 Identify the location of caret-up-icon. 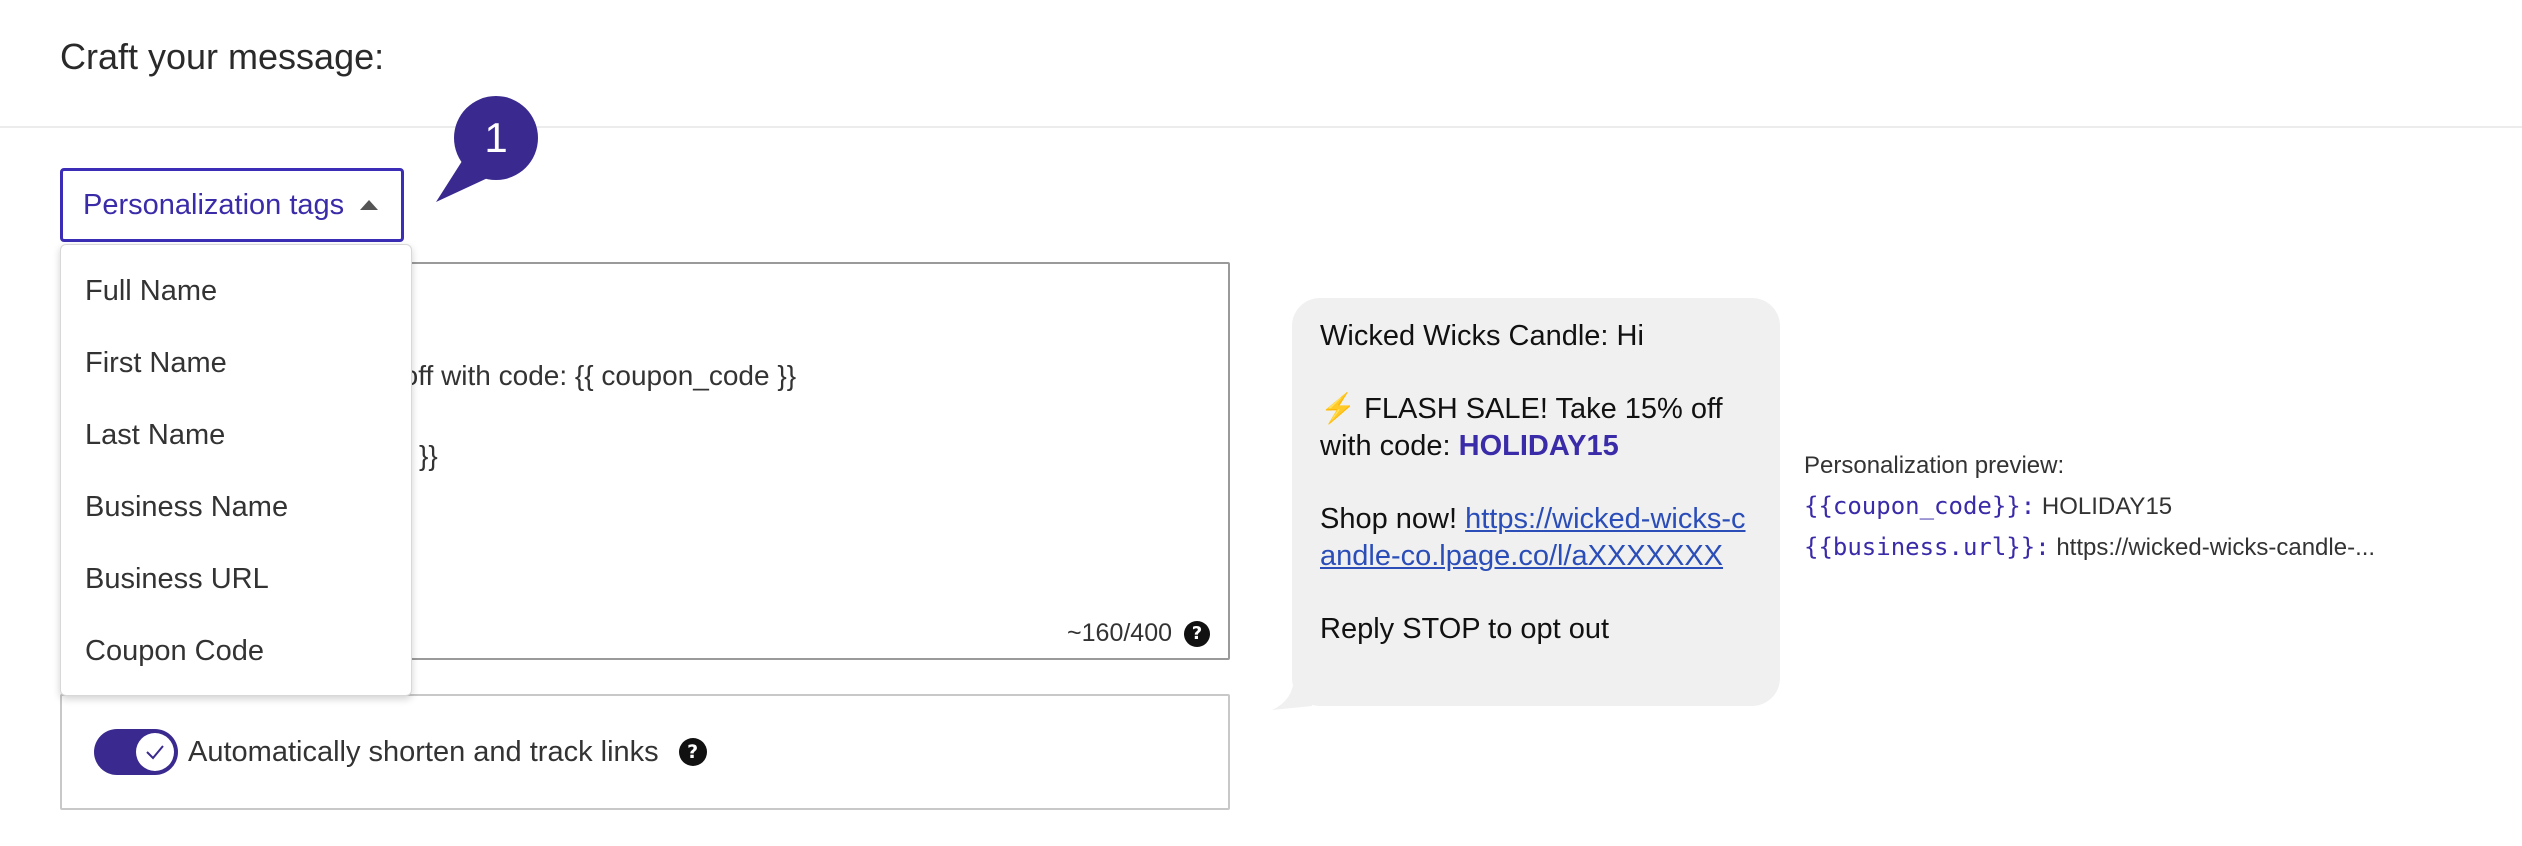
(369, 205).